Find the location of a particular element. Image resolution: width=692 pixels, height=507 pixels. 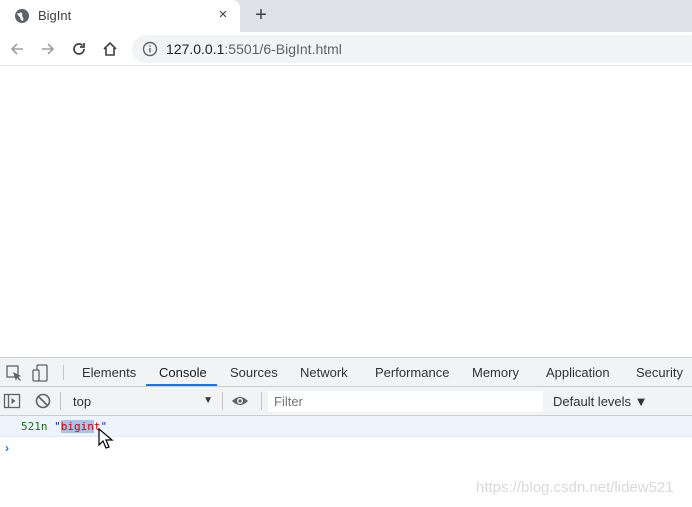

home-button is located at coordinates (110, 49).